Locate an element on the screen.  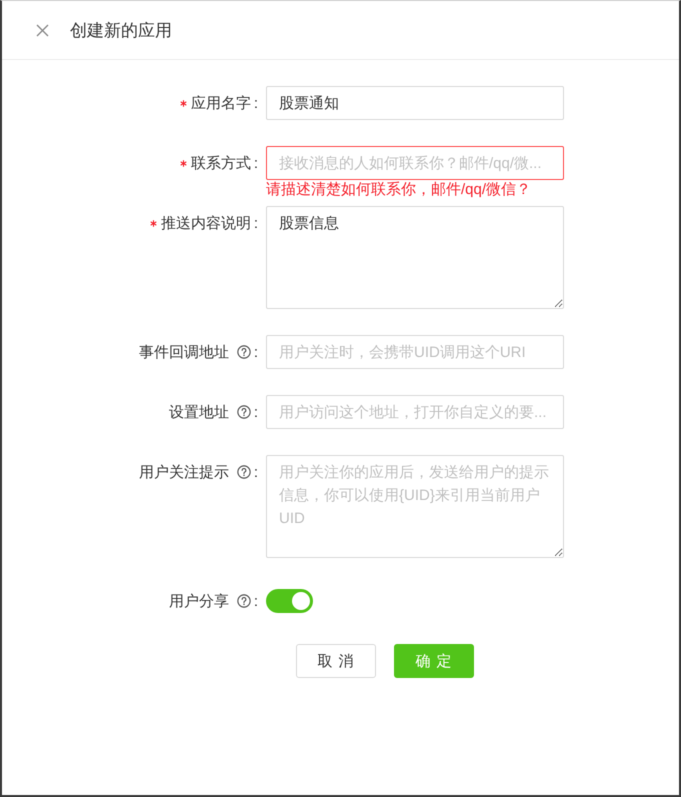
field-label: 用户关注提示 is located at coordinates (183, 472).